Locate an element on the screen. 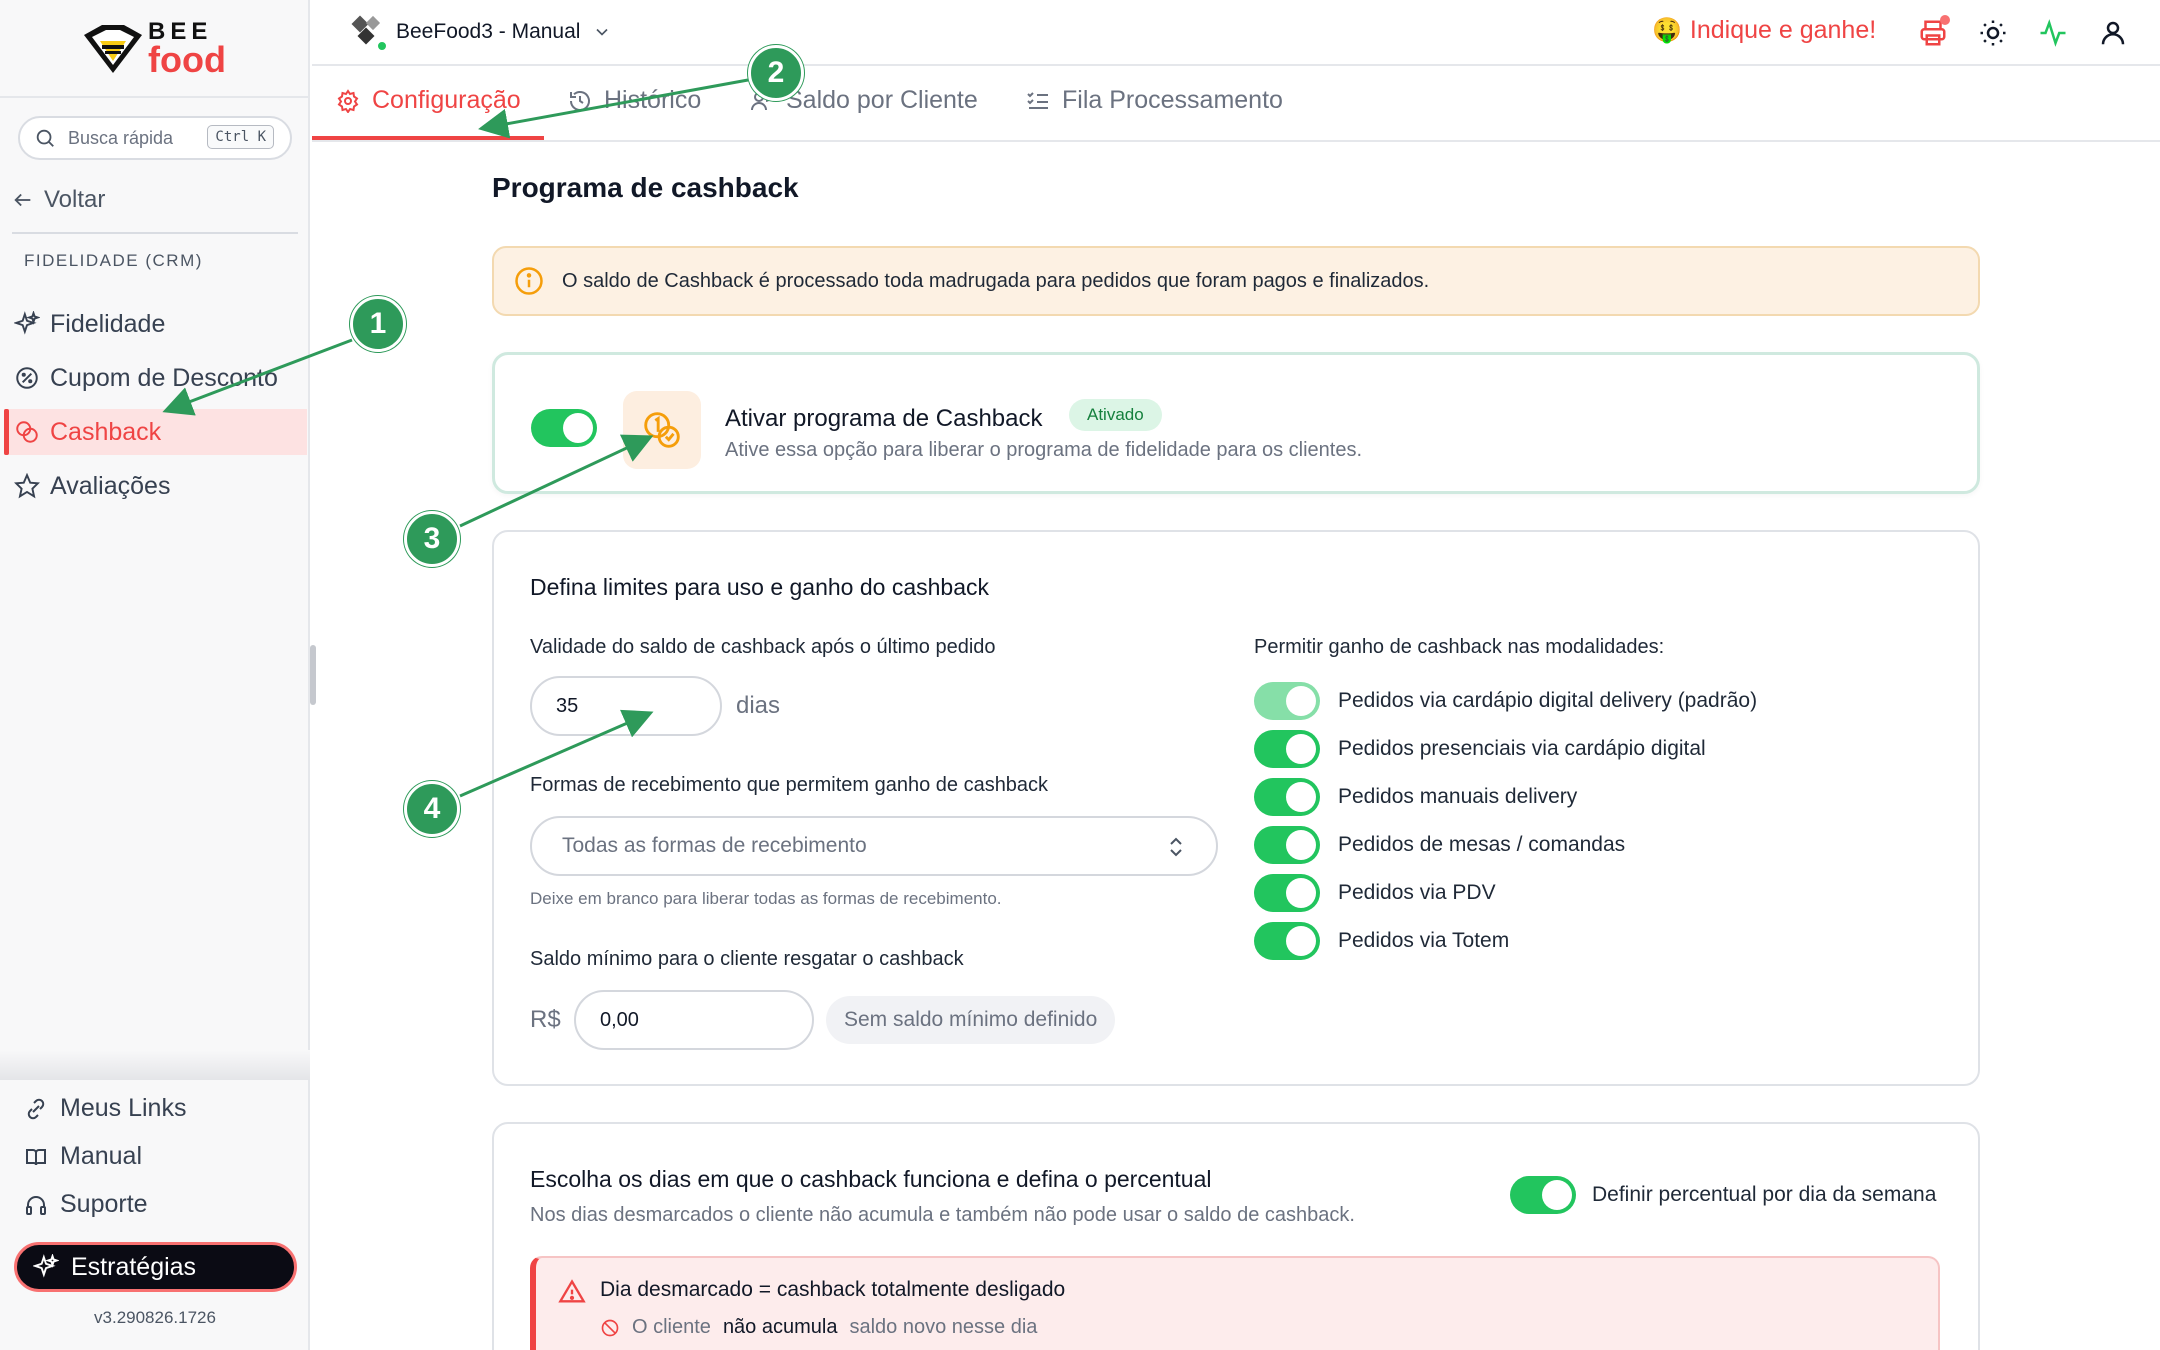  sidebar-item-meus-links: Meus Links is located at coordinates (105, 1108).